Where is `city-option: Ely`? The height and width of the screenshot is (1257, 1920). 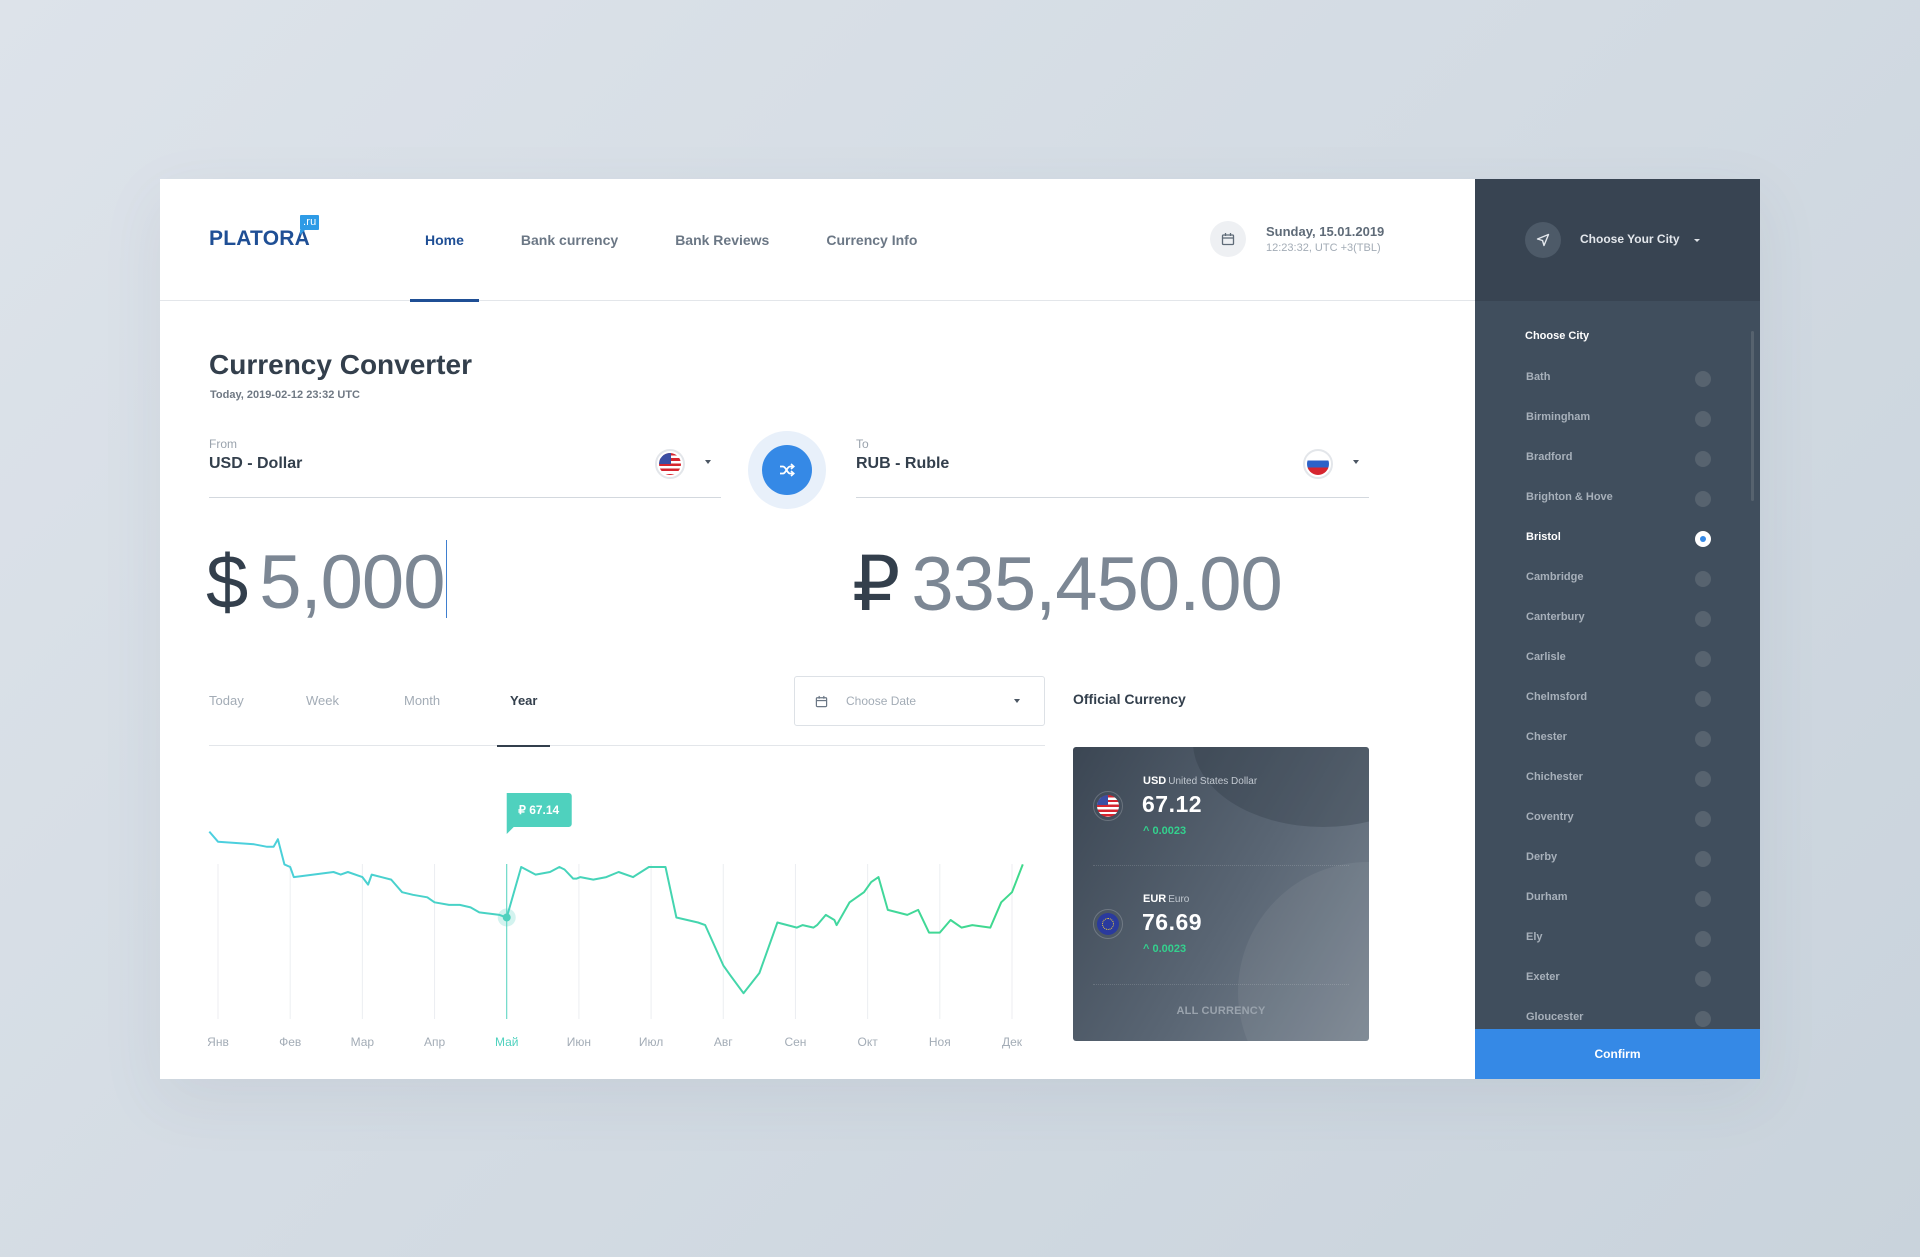
city-option: Ely is located at coordinates (1617, 939).